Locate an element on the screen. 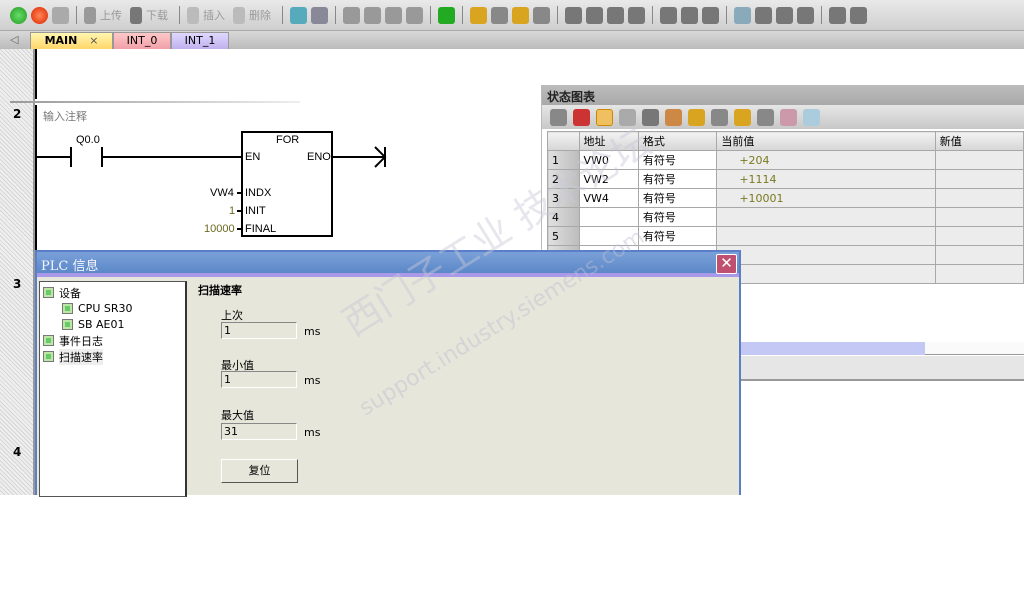 The width and height of the screenshot is (1024, 607). col-current: 当前值 is located at coordinates (826, 141).